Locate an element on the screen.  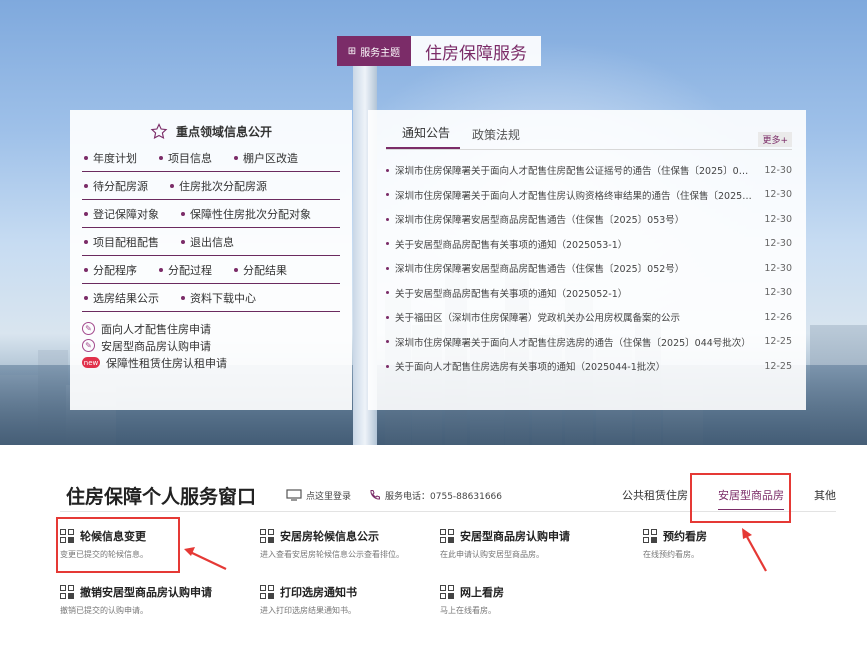
disclosure-row: 选房结果公示 资料下载中心 is located at coordinates (211, 298).